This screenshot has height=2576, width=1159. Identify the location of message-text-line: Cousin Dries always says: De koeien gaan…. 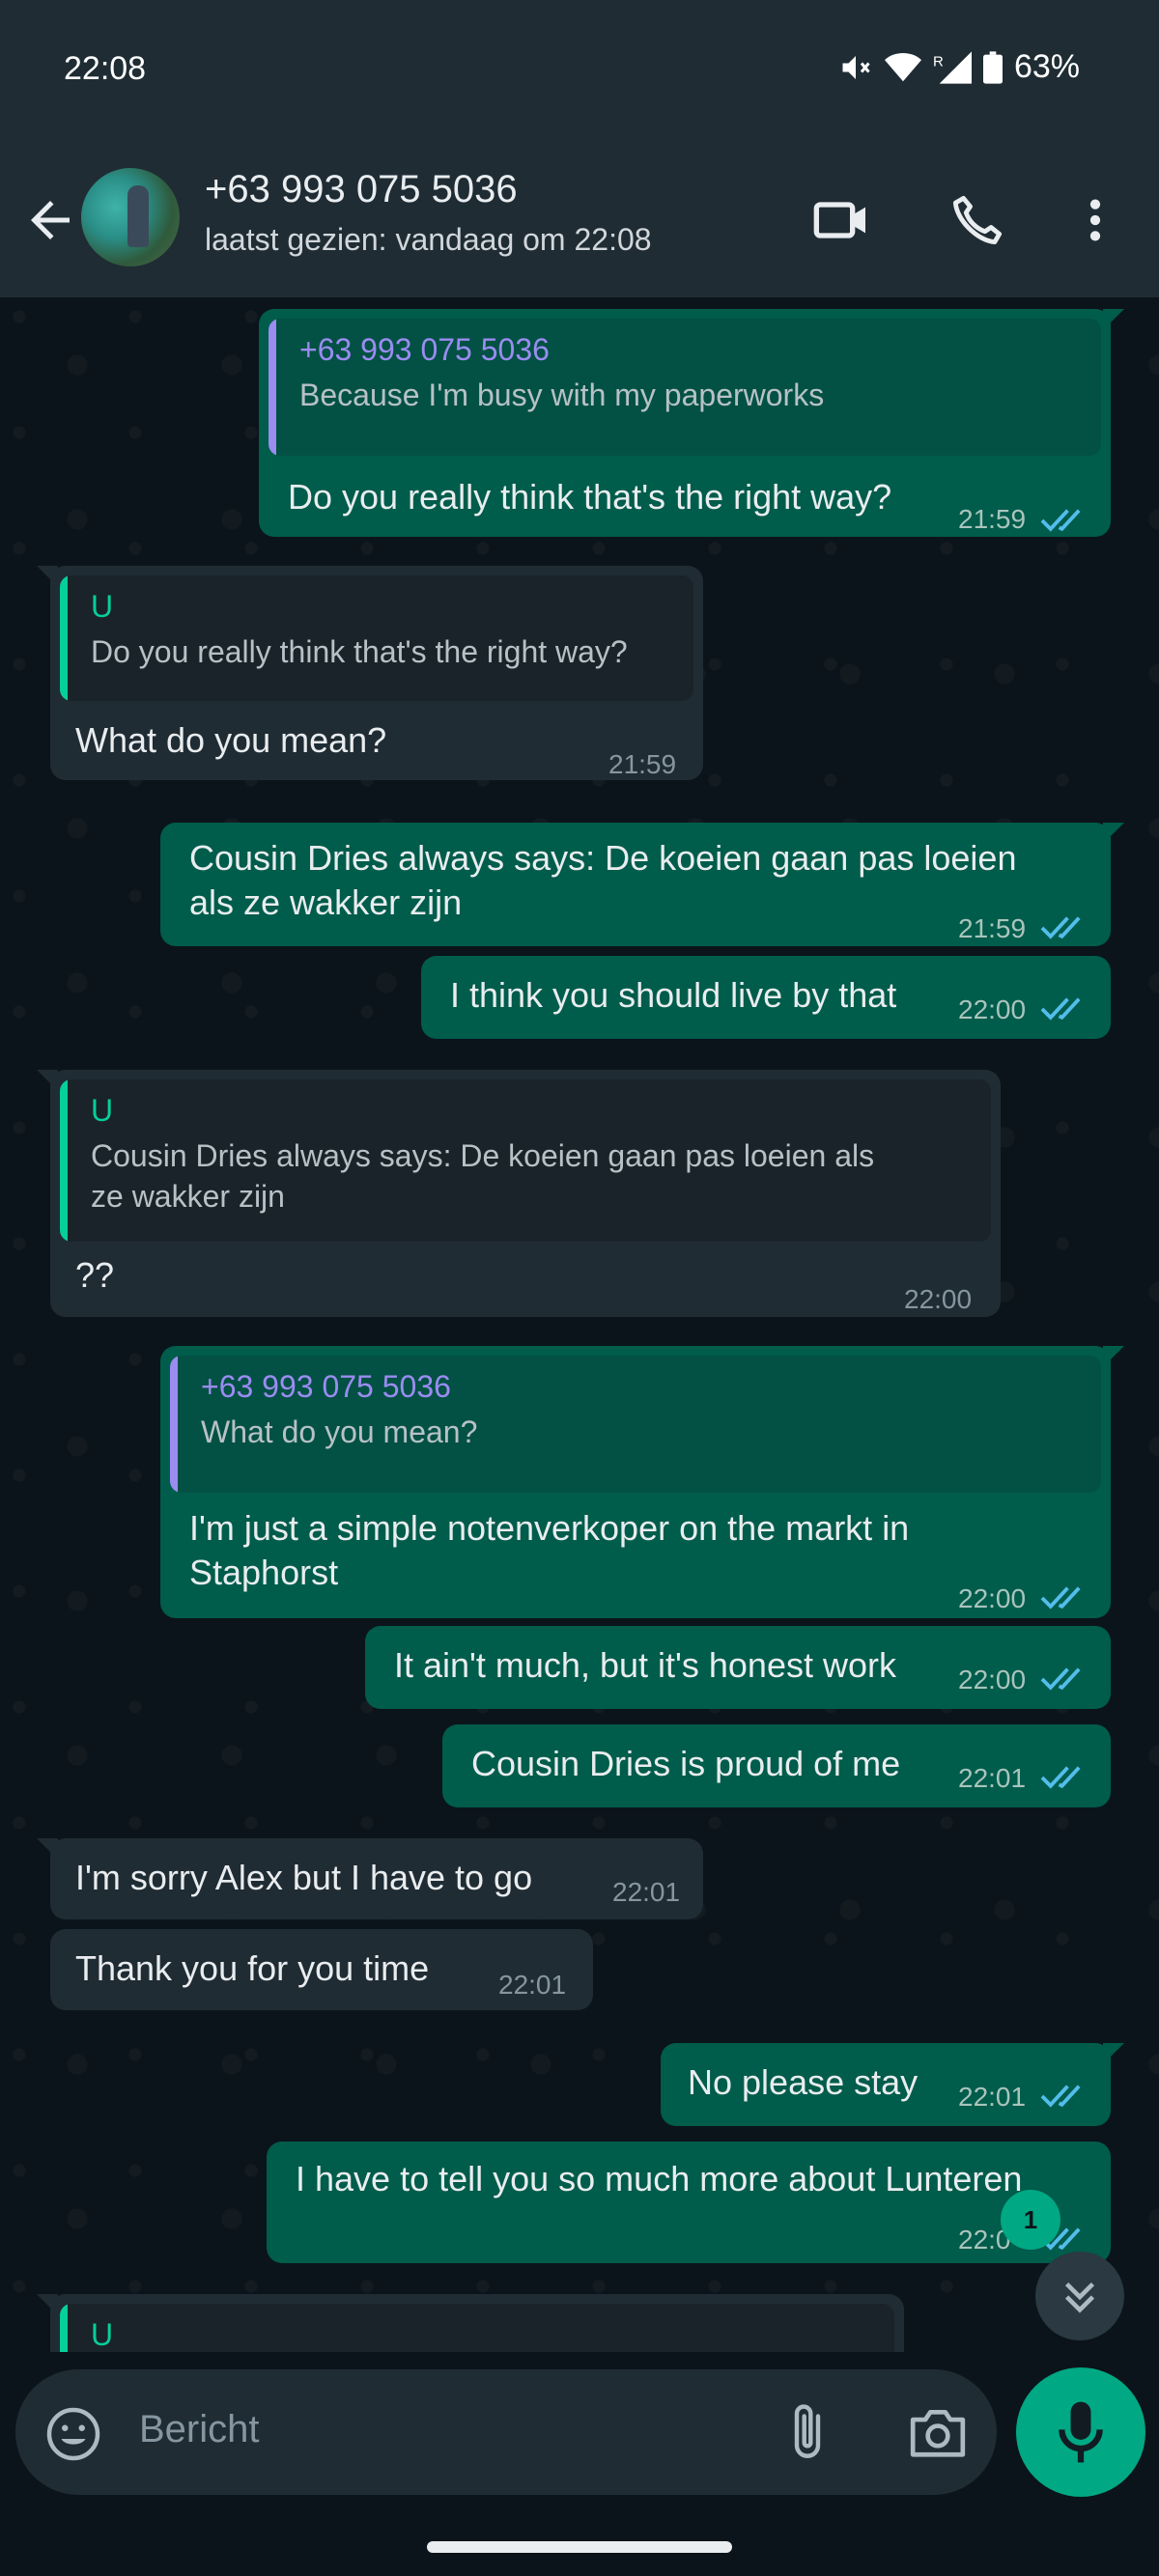
(603, 858).